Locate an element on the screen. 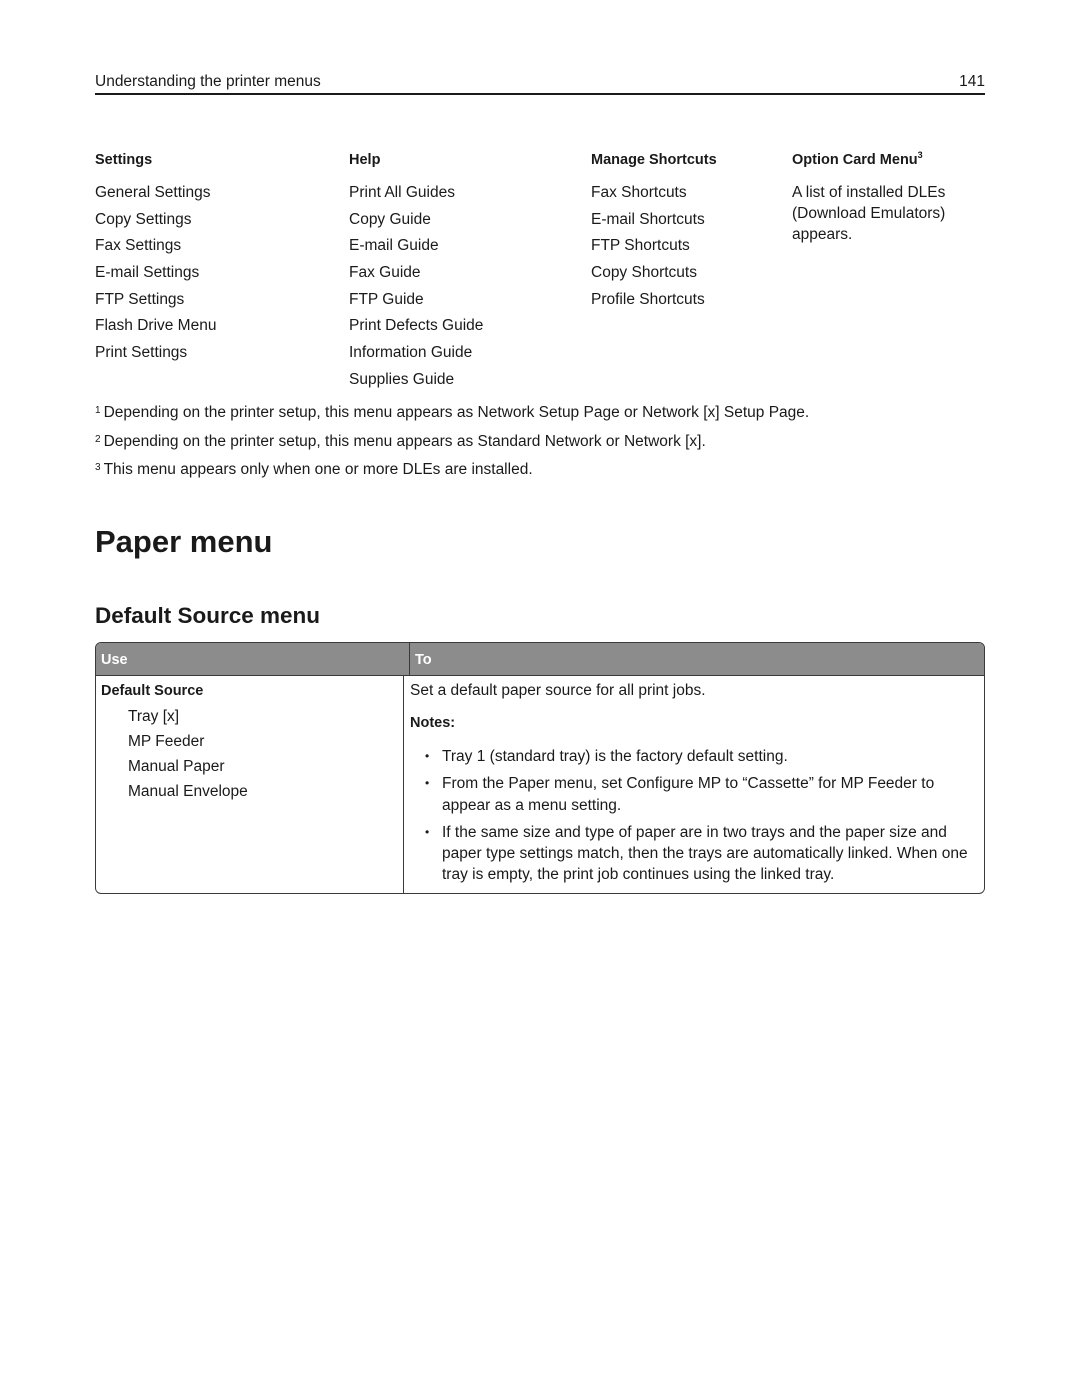  column-heading-text: Option Card Menu is located at coordinates (855, 160).